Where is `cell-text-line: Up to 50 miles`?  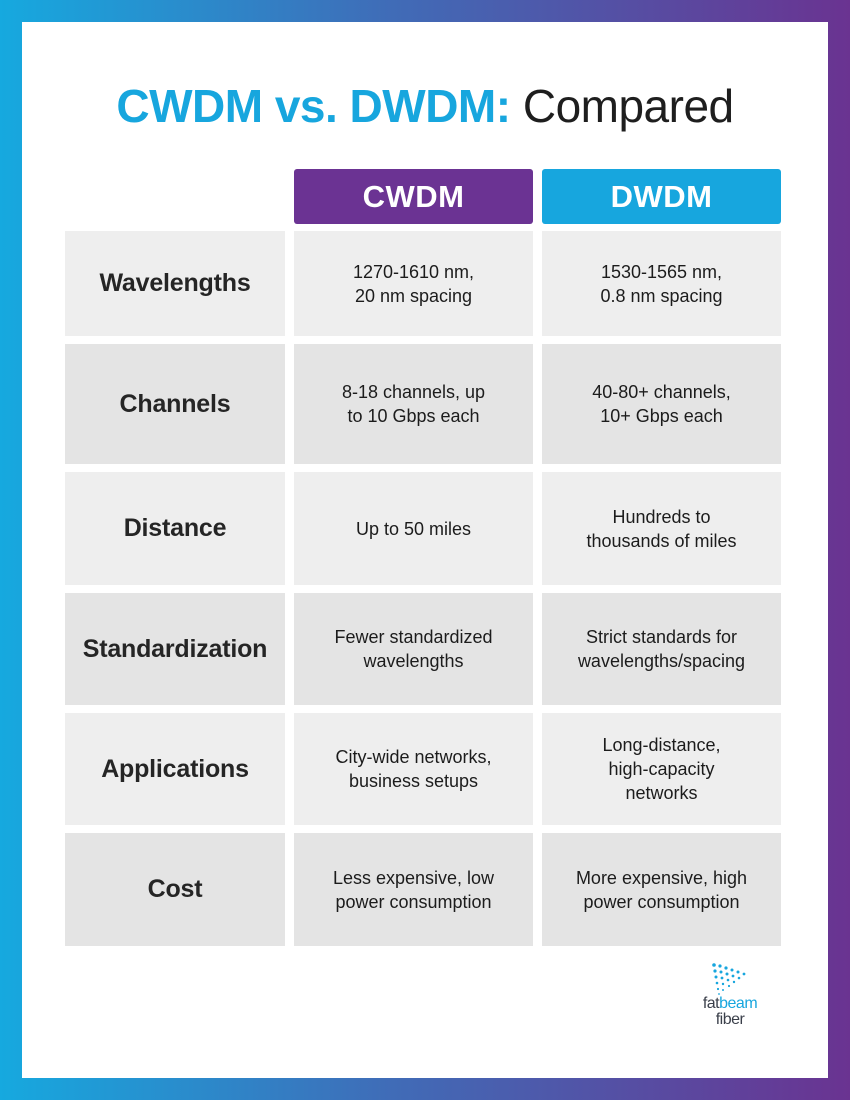 cell-text-line: Up to 50 miles is located at coordinates (413, 528).